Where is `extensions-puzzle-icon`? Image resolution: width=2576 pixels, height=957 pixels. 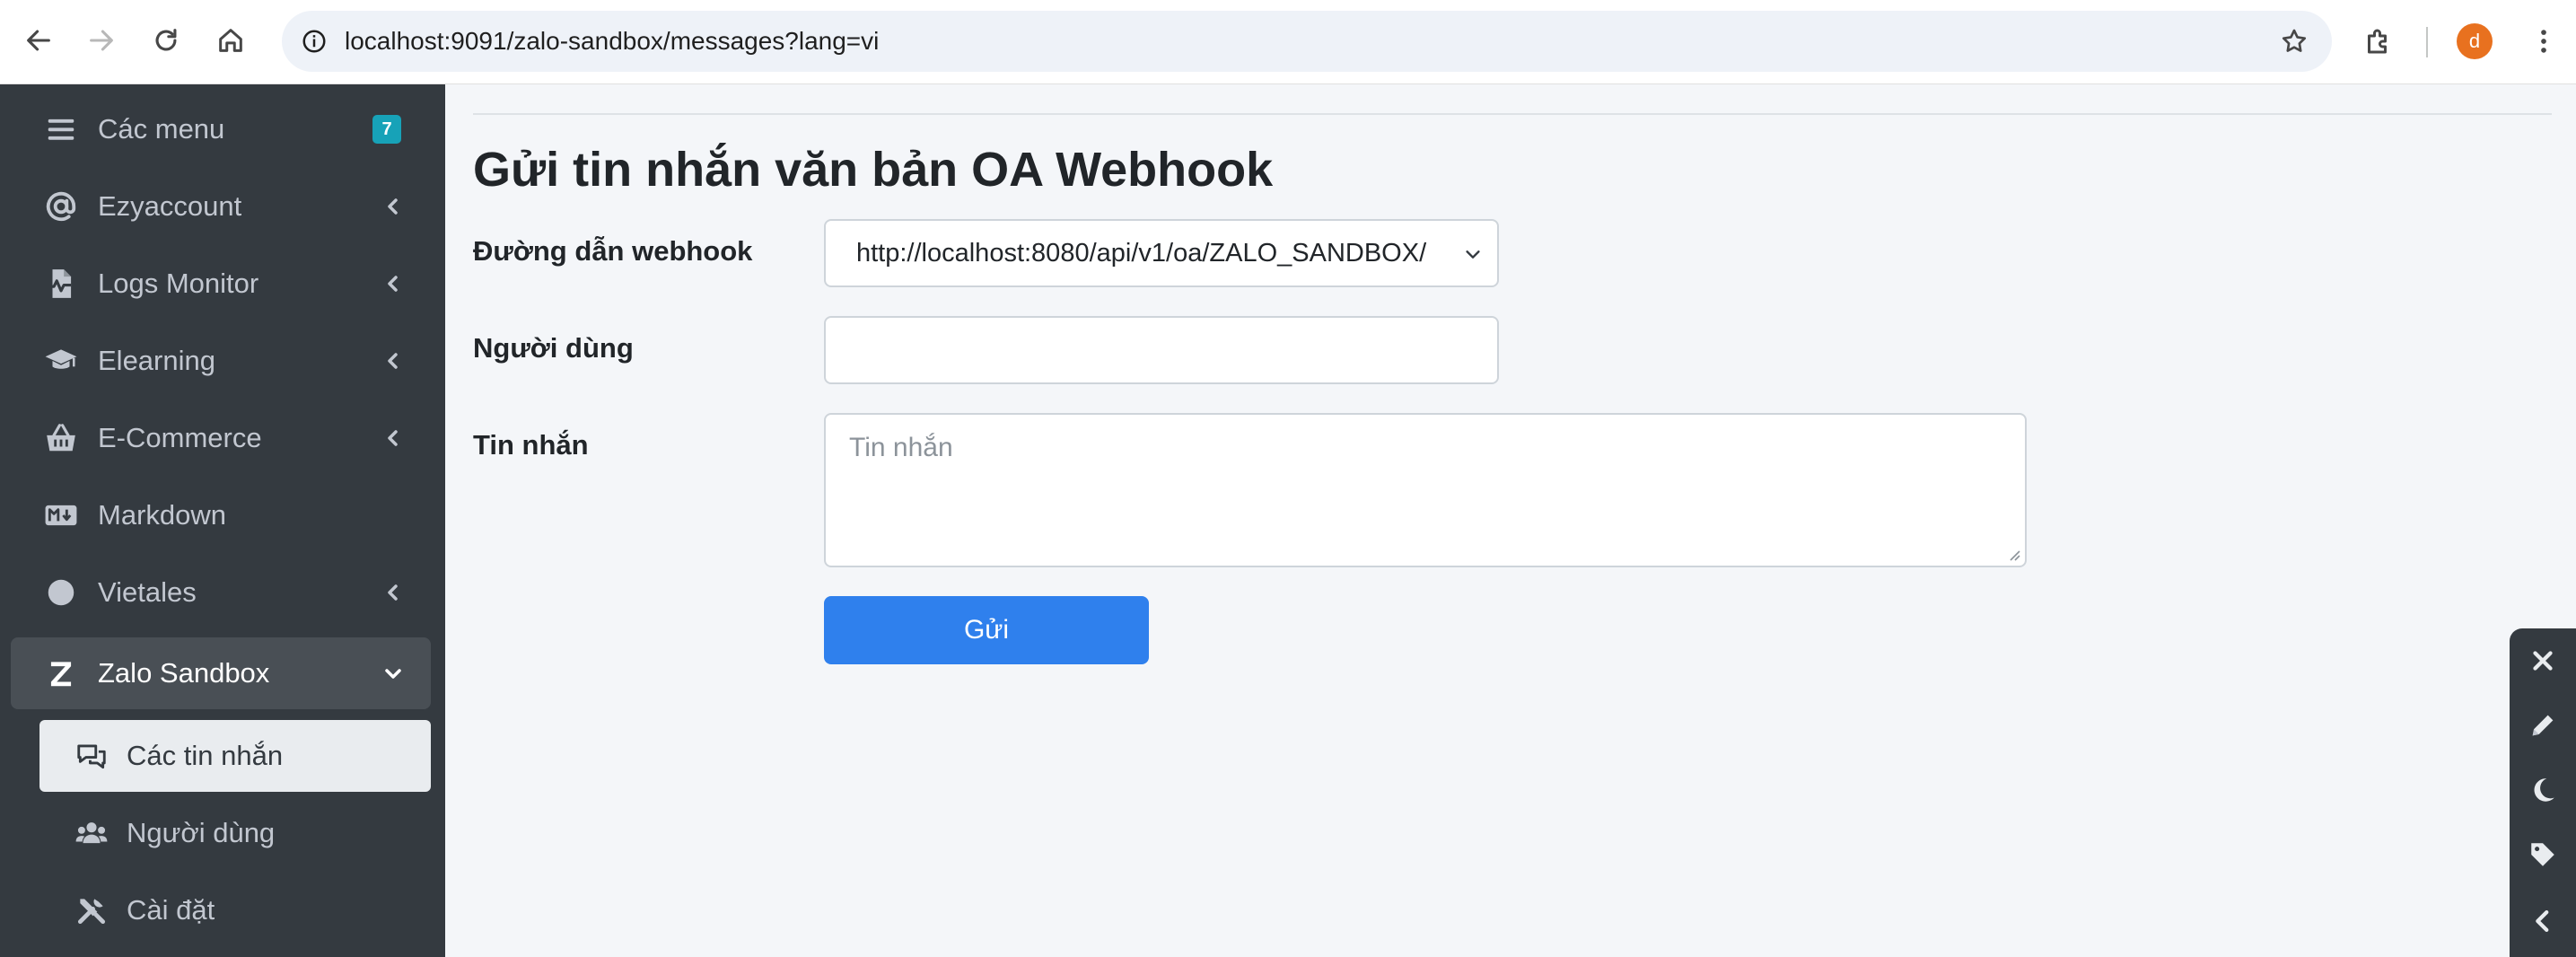 extensions-puzzle-icon is located at coordinates (2378, 41).